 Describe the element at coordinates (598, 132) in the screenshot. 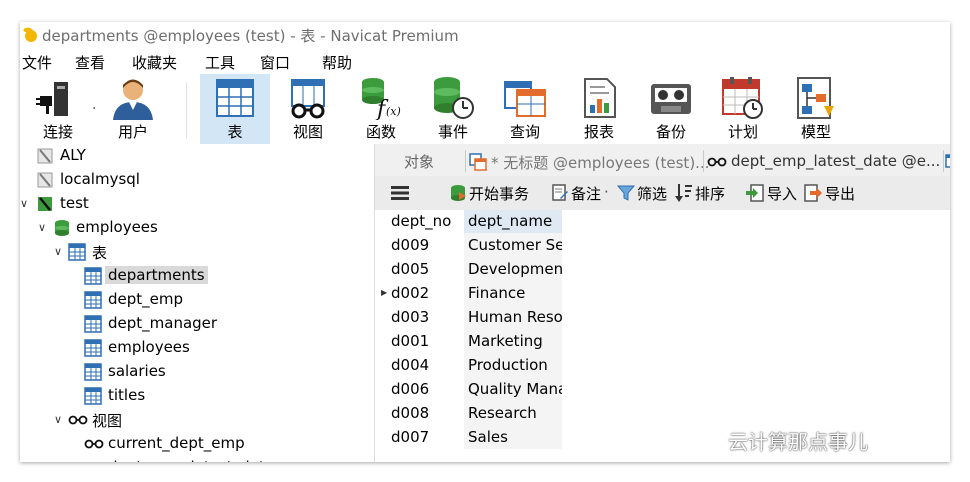

I see `report-label: 报表` at that location.